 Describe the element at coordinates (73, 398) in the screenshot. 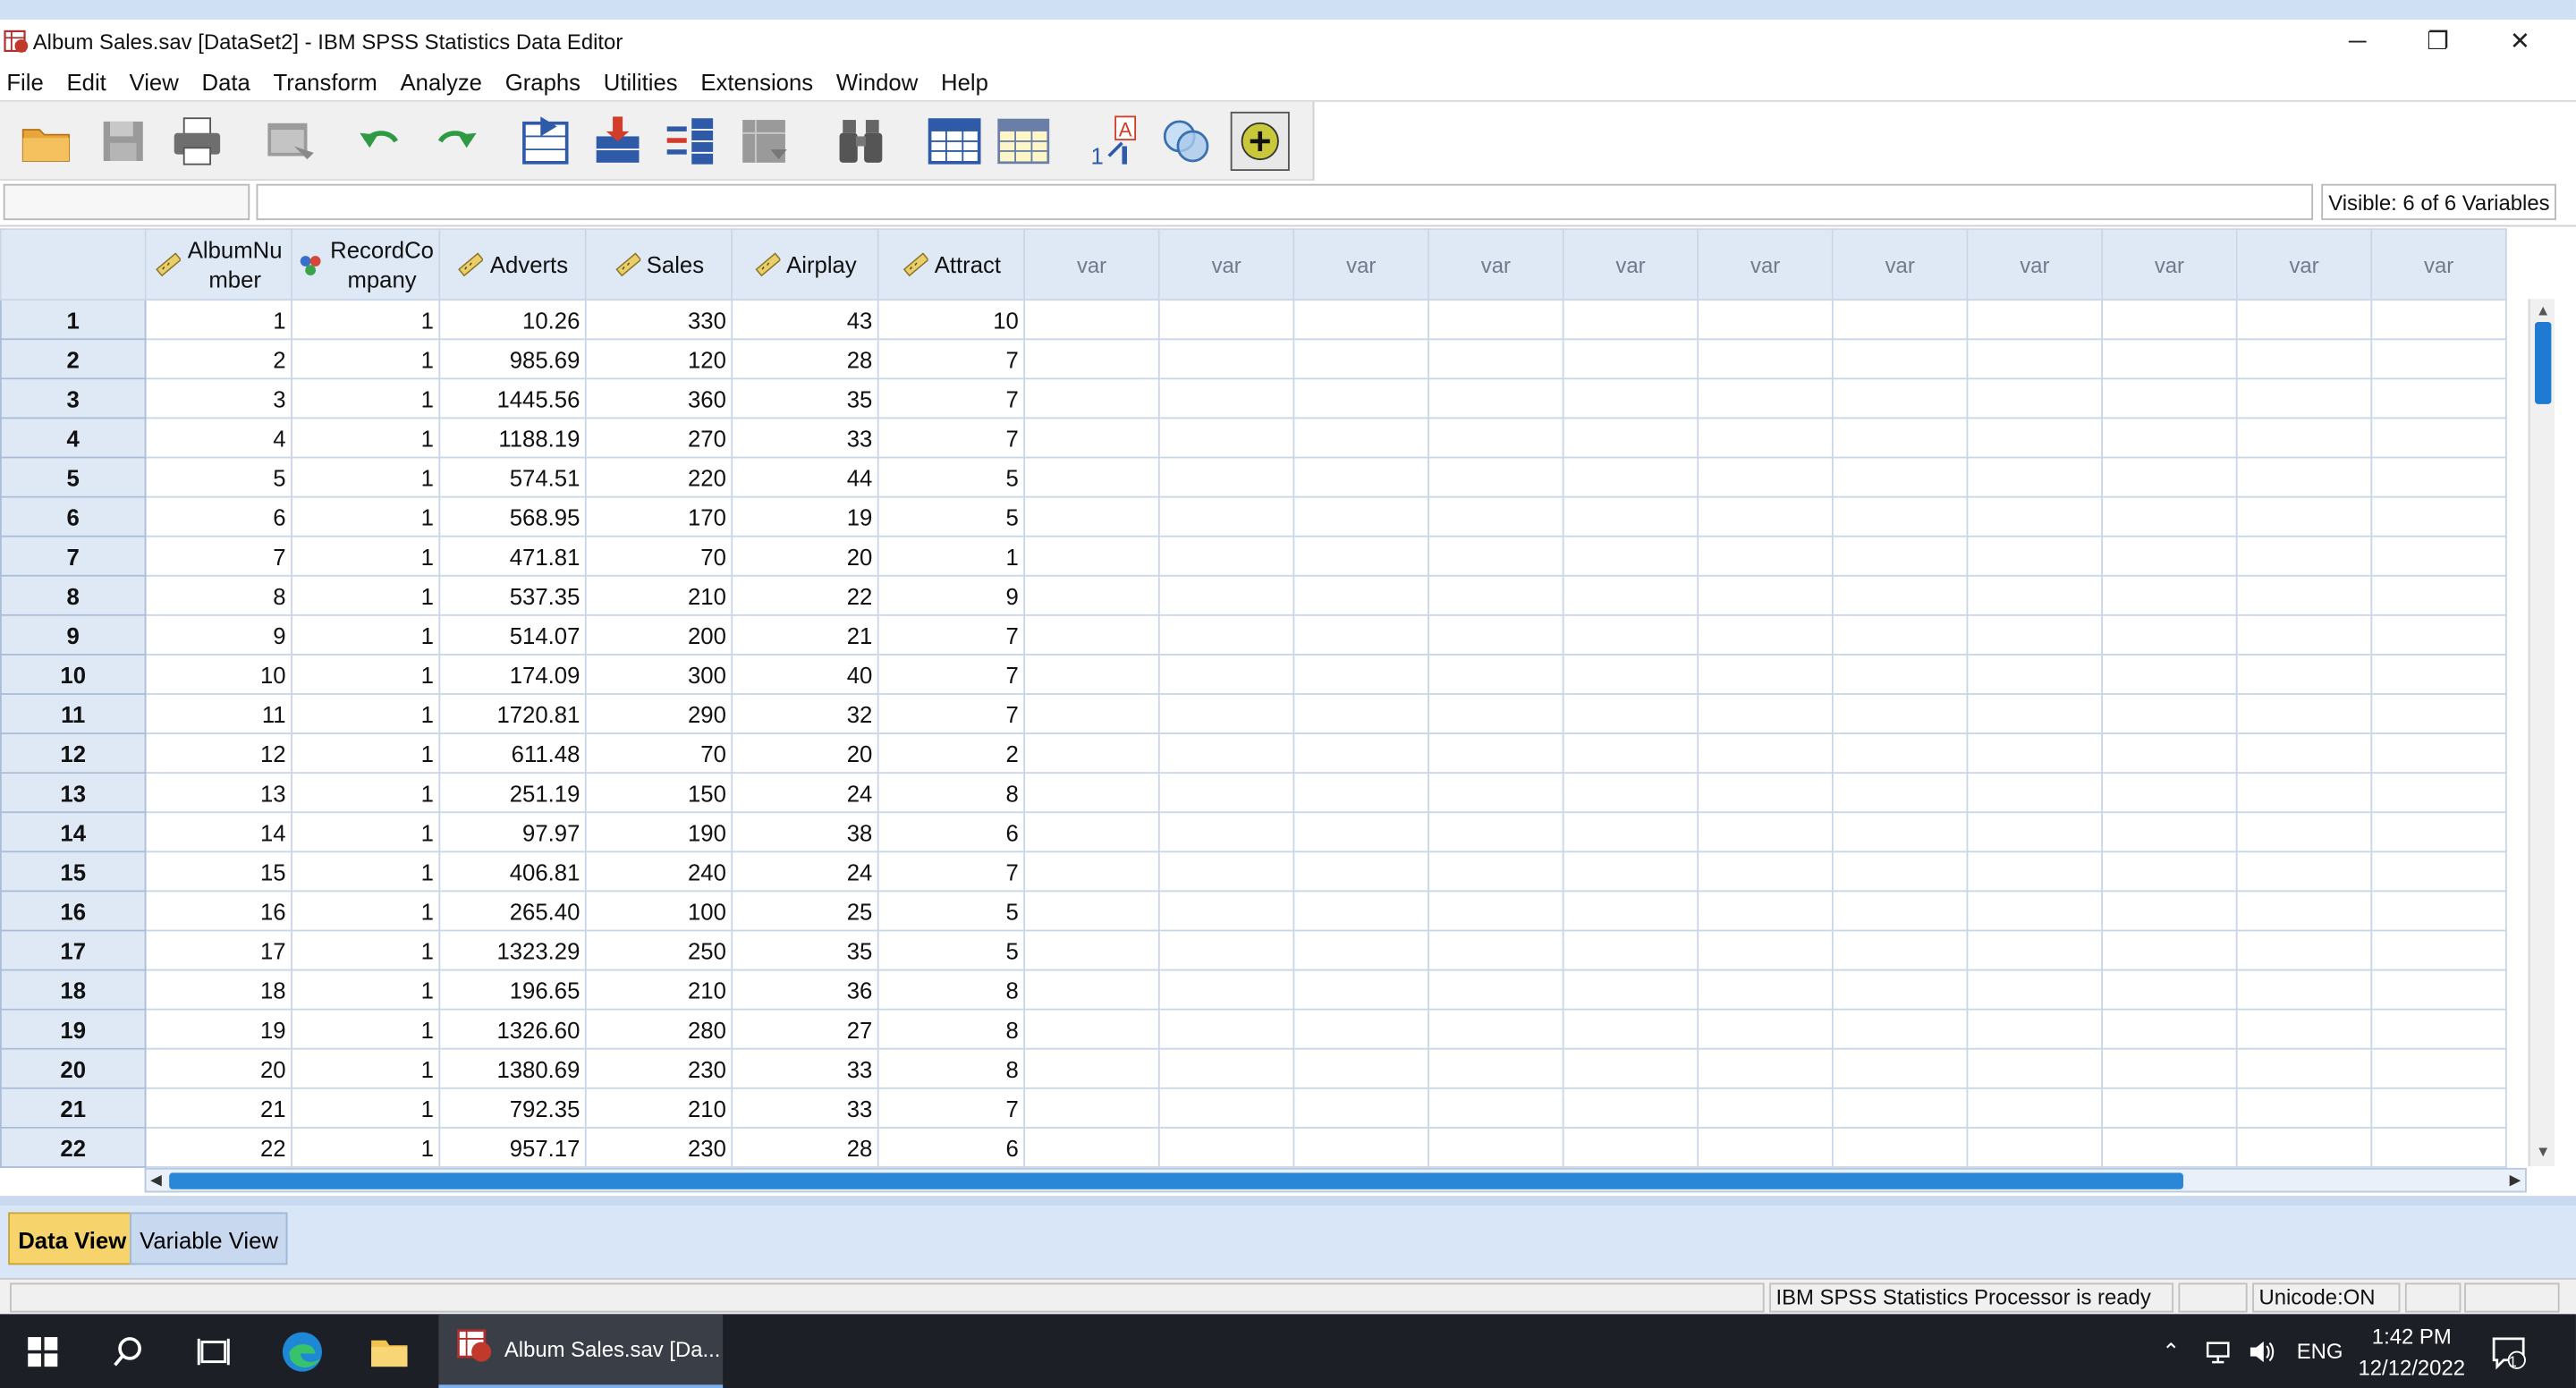

I see `row-number-header: 3` at that location.